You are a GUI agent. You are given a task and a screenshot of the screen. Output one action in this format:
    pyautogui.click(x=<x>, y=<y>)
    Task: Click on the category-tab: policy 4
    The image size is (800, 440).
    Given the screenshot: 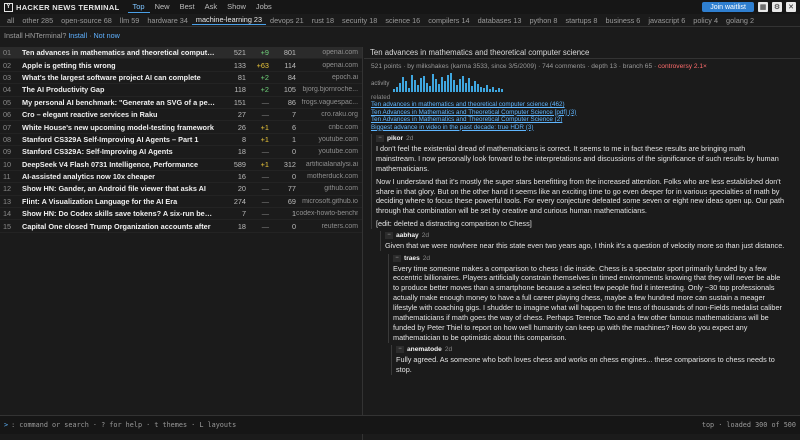 What is the action you would take?
    pyautogui.click(x=705, y=20)
    